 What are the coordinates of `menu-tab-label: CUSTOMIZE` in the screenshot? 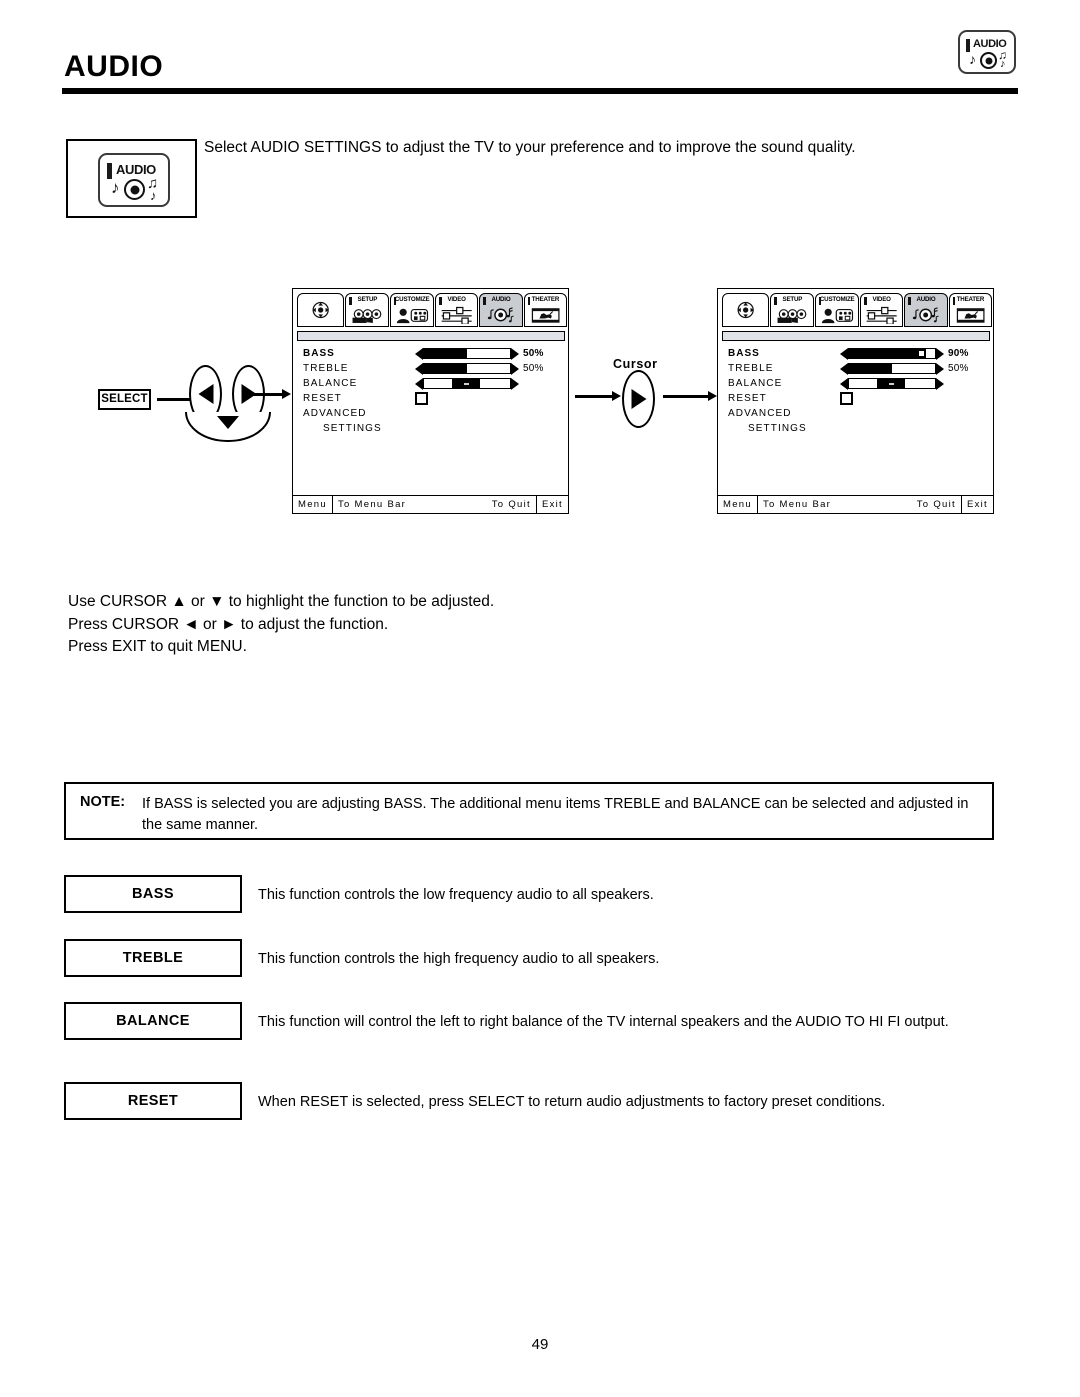 It's located at (412, 299).